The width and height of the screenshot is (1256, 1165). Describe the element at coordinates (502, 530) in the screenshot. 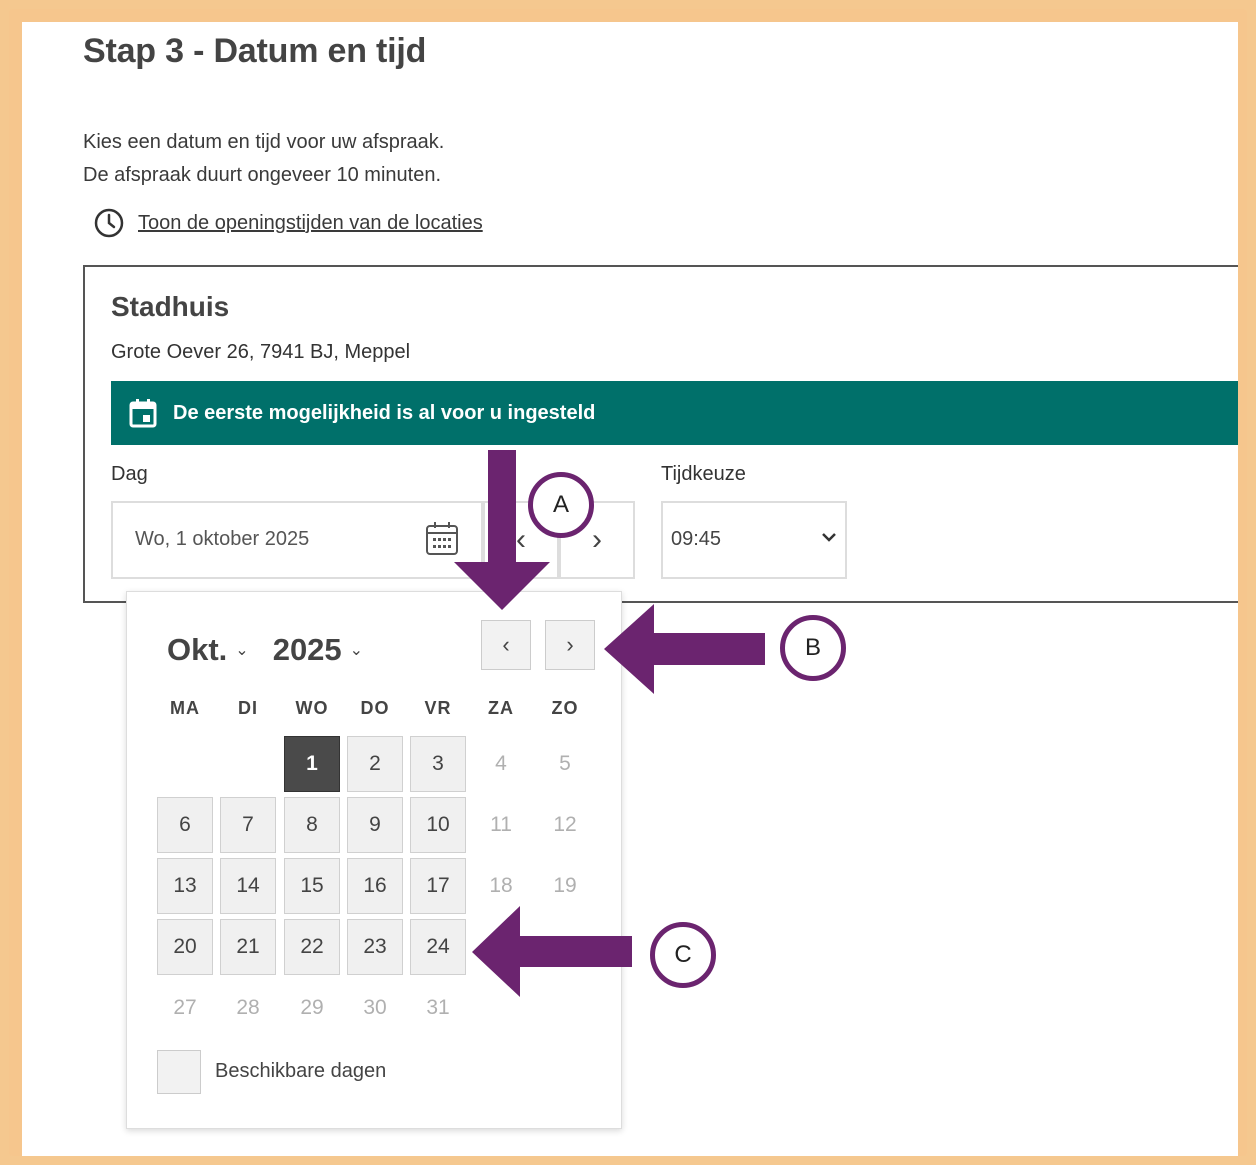

I see `arrow-a` at that location.